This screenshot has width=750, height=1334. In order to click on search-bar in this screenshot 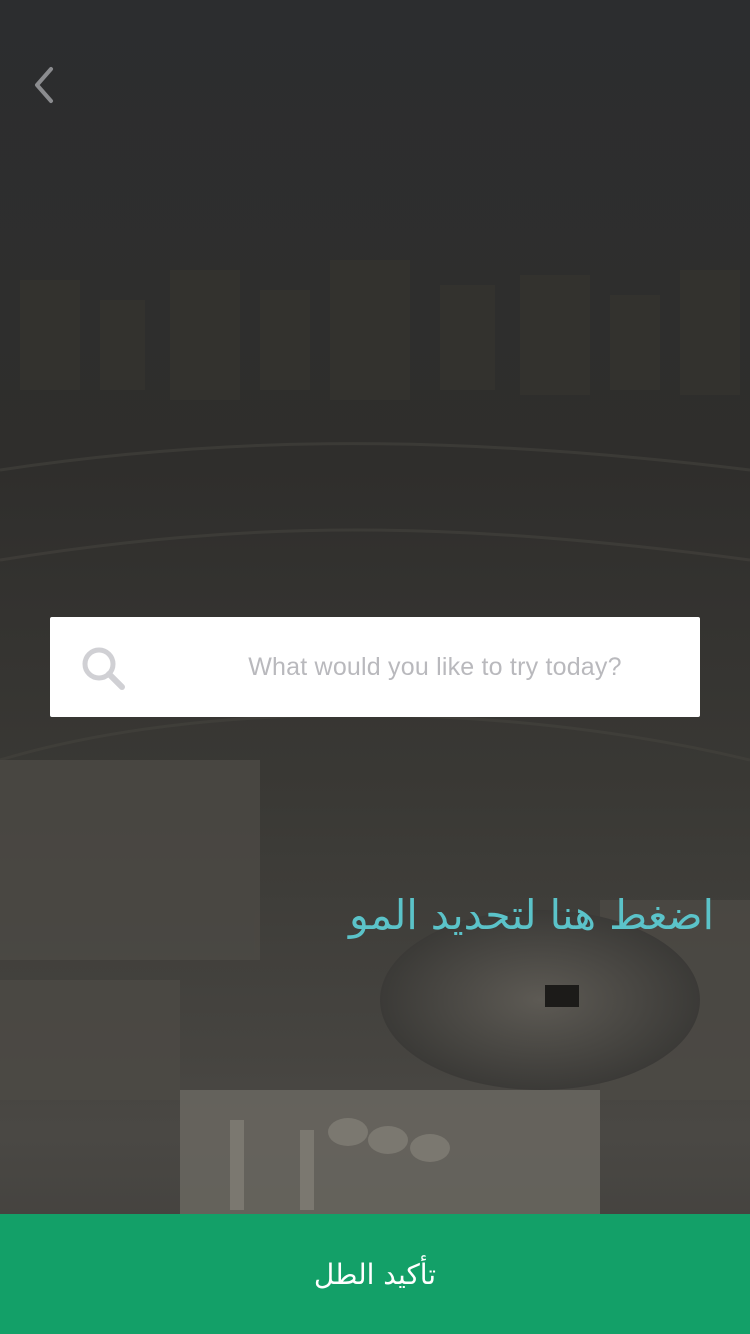, I will do `click(375, 667)`.